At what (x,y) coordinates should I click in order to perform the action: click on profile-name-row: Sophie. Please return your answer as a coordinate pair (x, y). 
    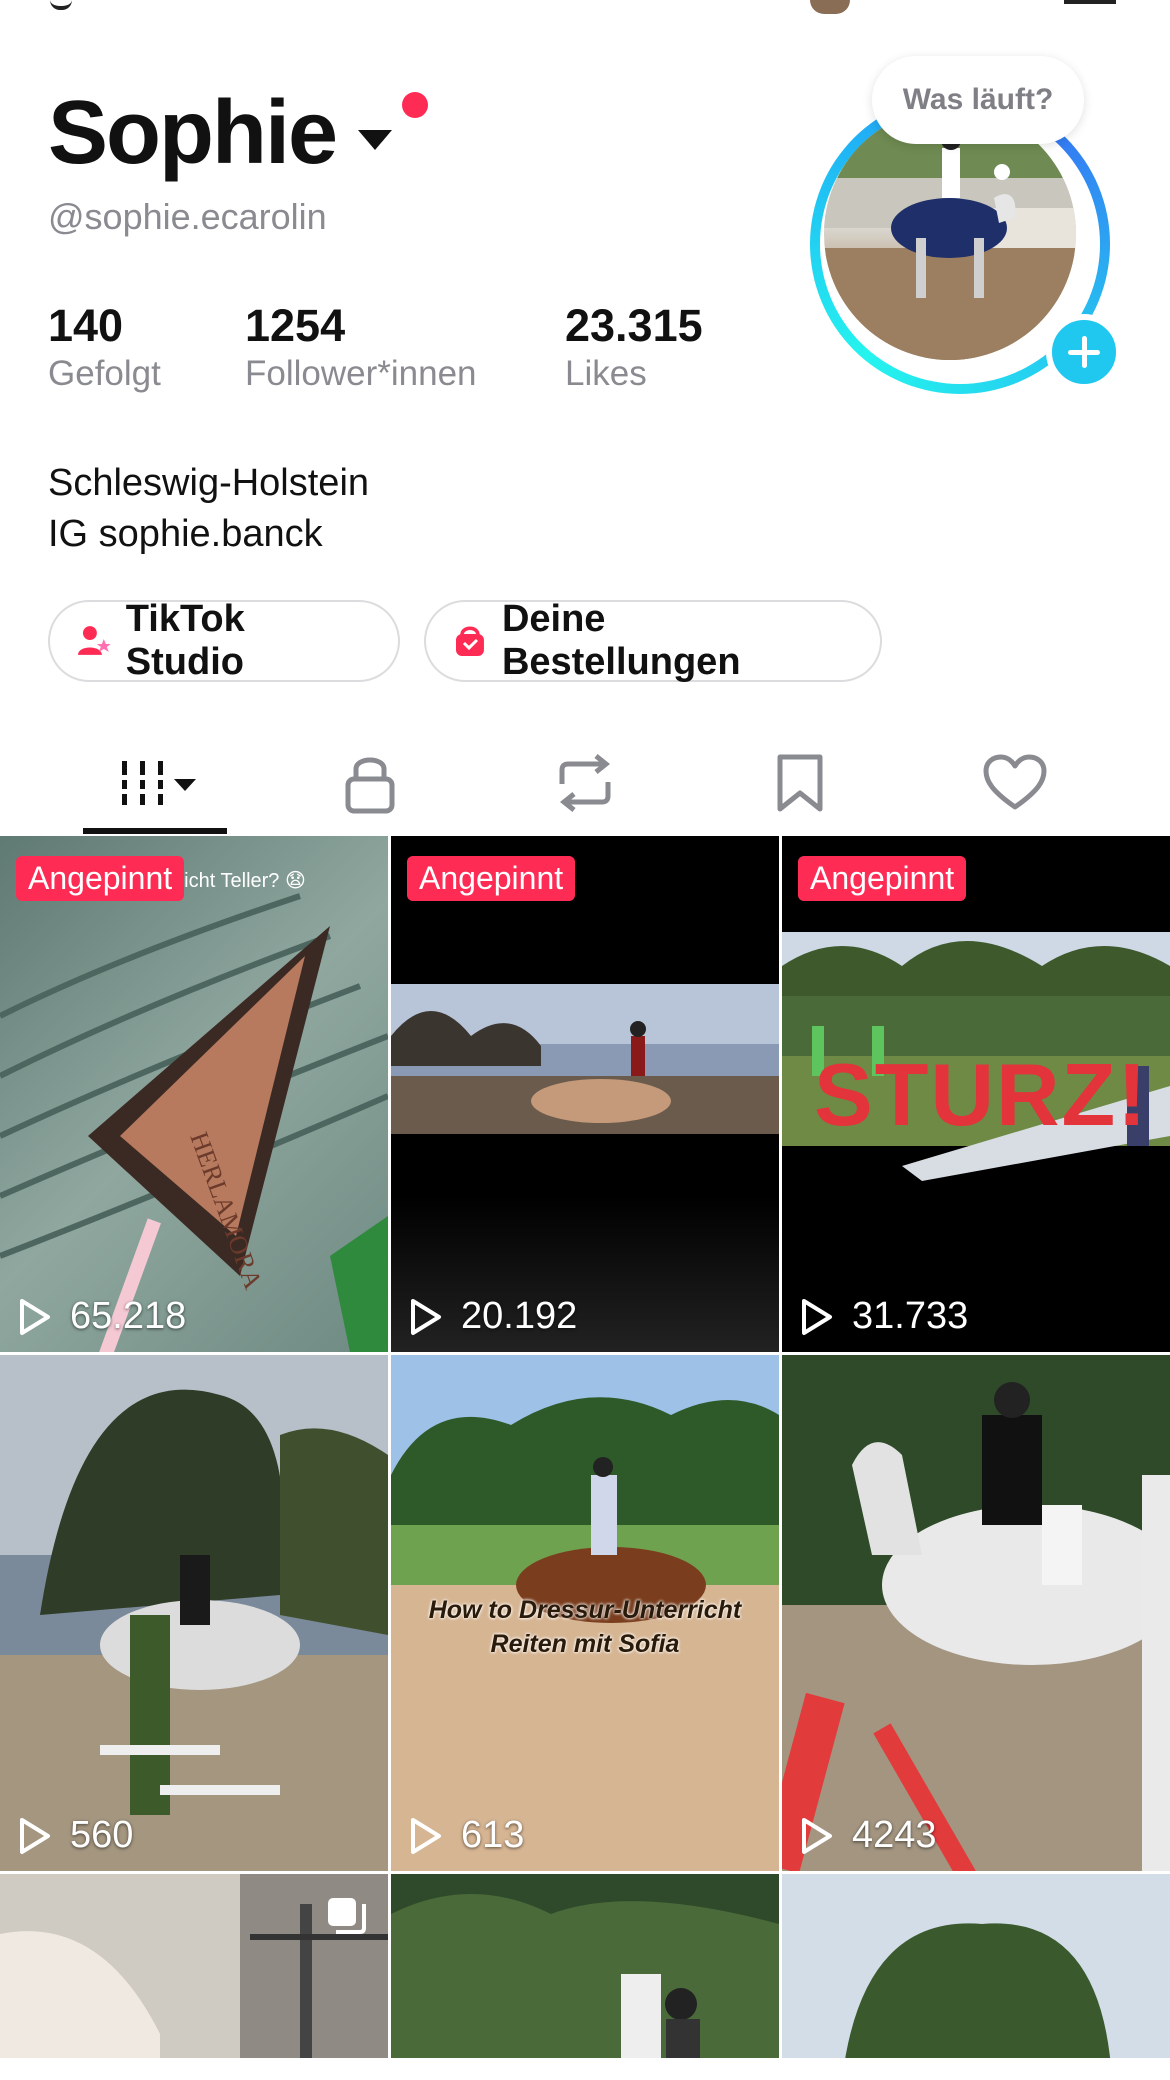
    Looking at the image, I should click on (220, 133).